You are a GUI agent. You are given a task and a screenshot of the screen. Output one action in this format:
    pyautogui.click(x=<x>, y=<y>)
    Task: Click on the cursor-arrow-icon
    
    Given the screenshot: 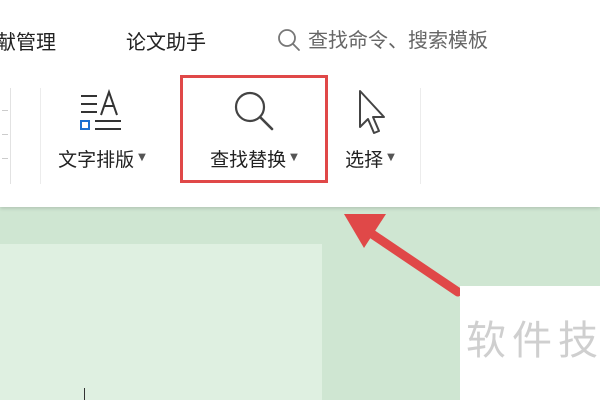 What is the action you would take?
    pyautogui.click(x=372, y=112)
    